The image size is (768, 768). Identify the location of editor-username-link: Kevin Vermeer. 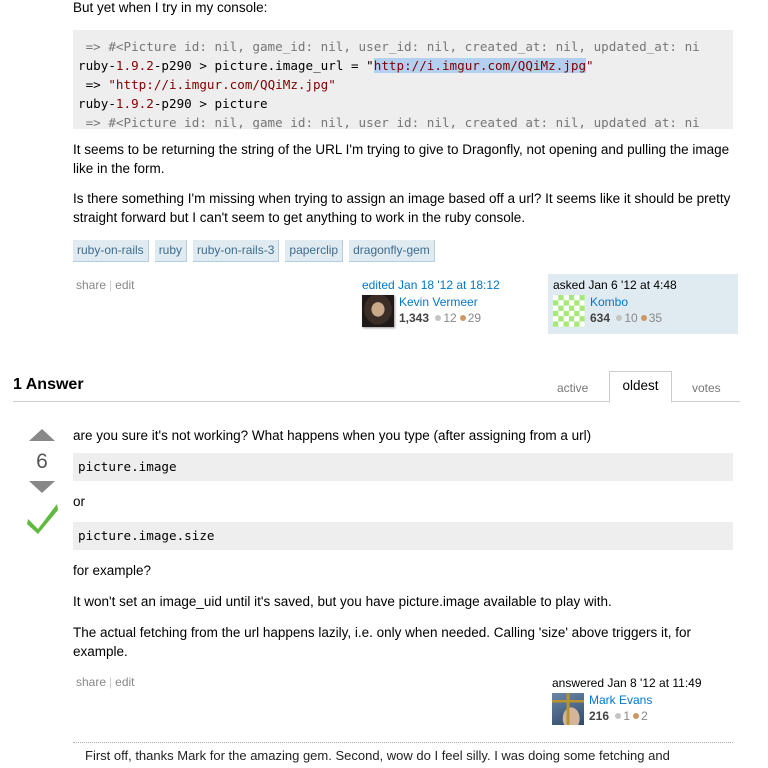
(440, 302).